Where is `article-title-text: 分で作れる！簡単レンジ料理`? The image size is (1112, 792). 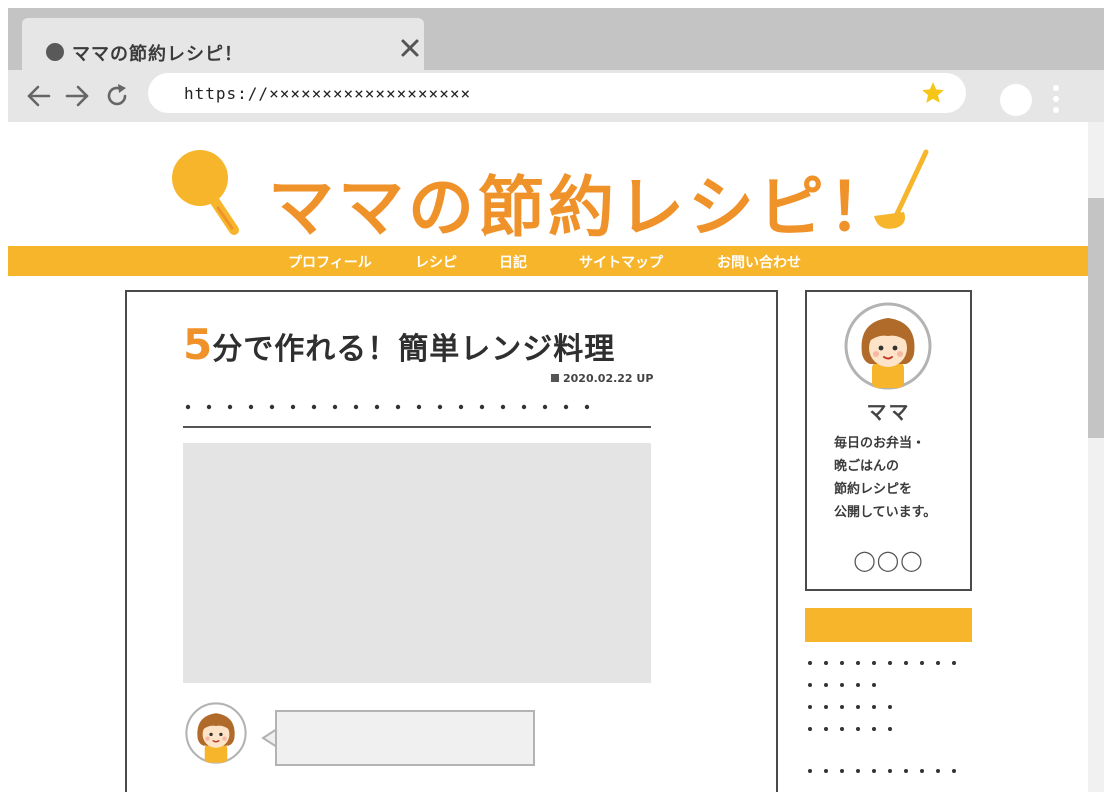
article-title-text: 分で作れる！簡単レンジ料理 is located at coordinates (414, 349).